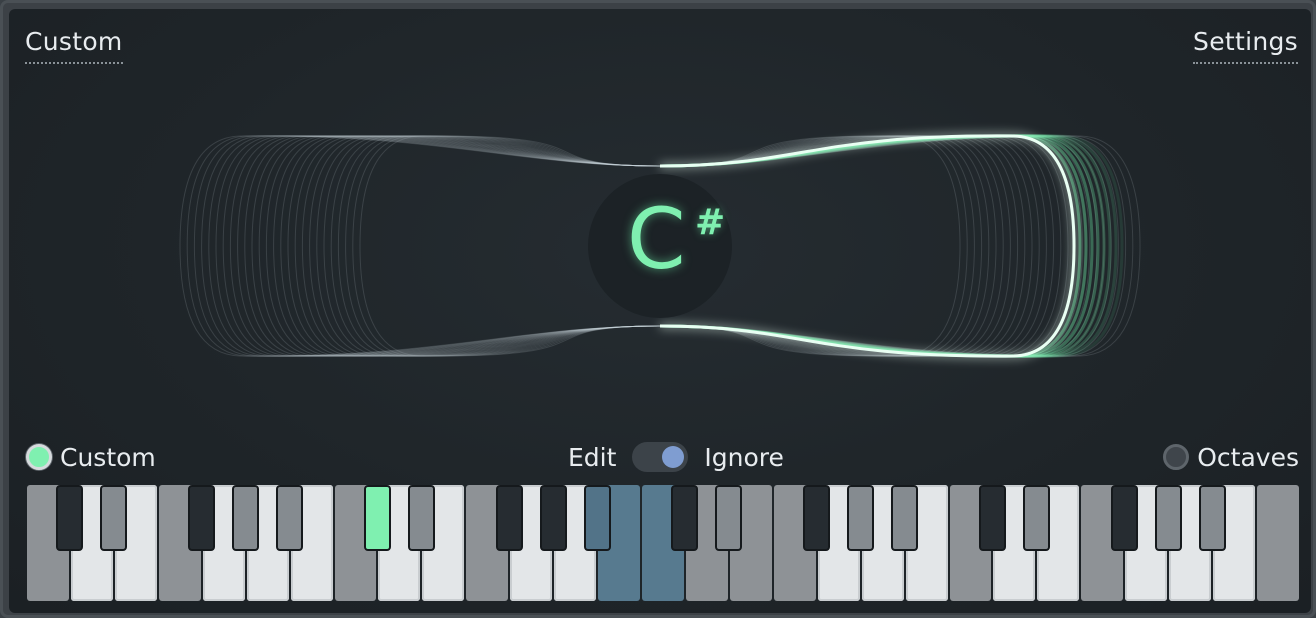 Image resolution: width=1316 pixels, height=618 pixels. Describe the element at coordinates (39, 457) in the screenshot. I see `custom-radio-button` at that location.